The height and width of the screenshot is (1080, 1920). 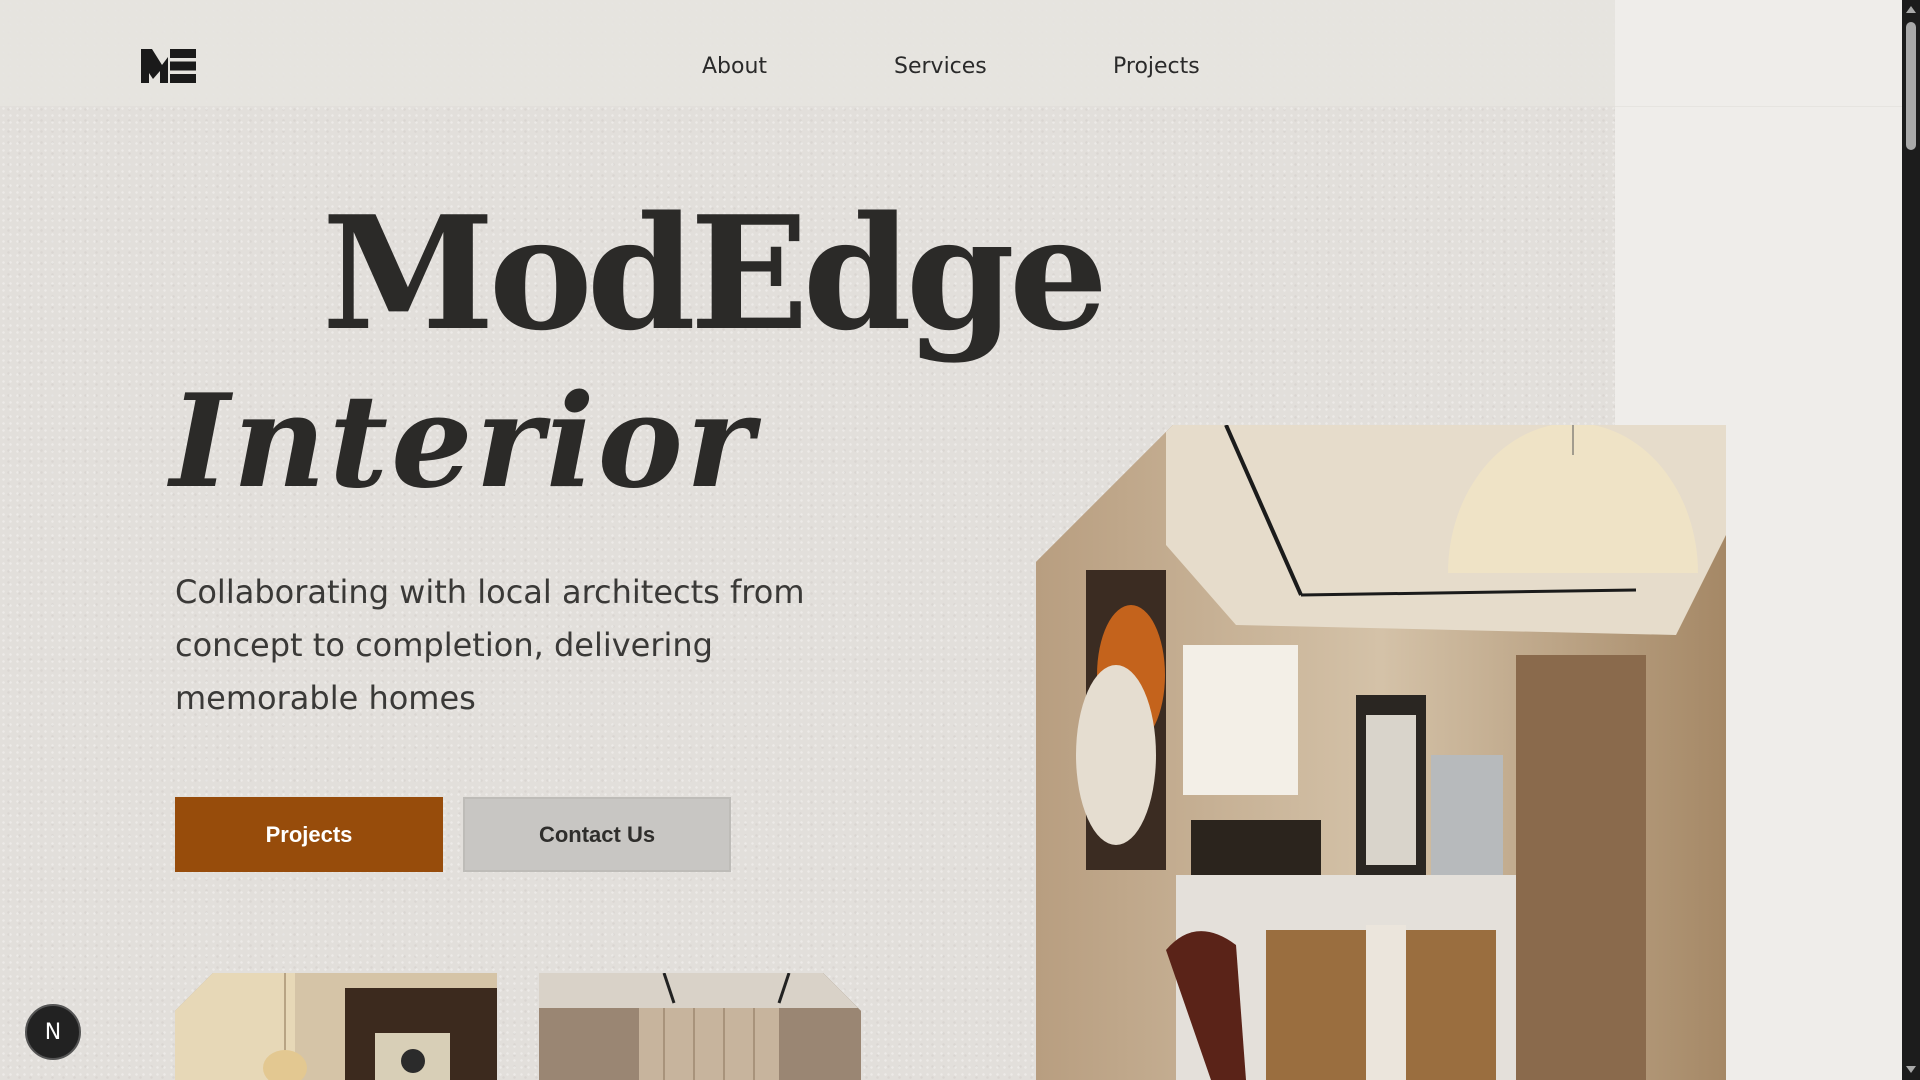 I want to click on nav-link-services: Services, so click(x=940, y=66).